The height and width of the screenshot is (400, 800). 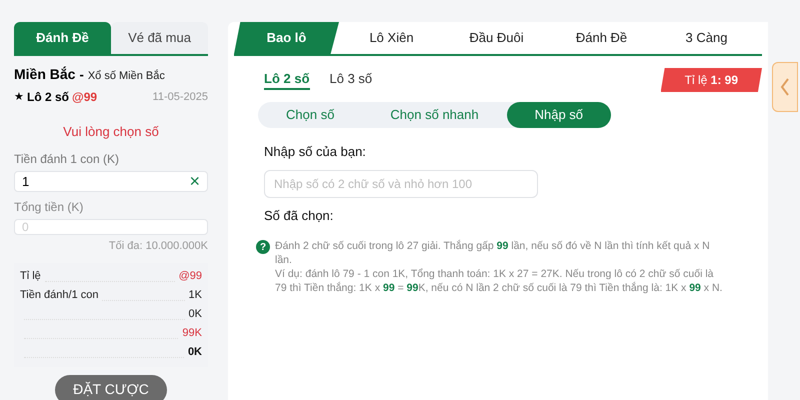 What do you see at coordinates (85, 97) in the screenshot?
I see `odds-text: @99` at bounding box center [85, 97].